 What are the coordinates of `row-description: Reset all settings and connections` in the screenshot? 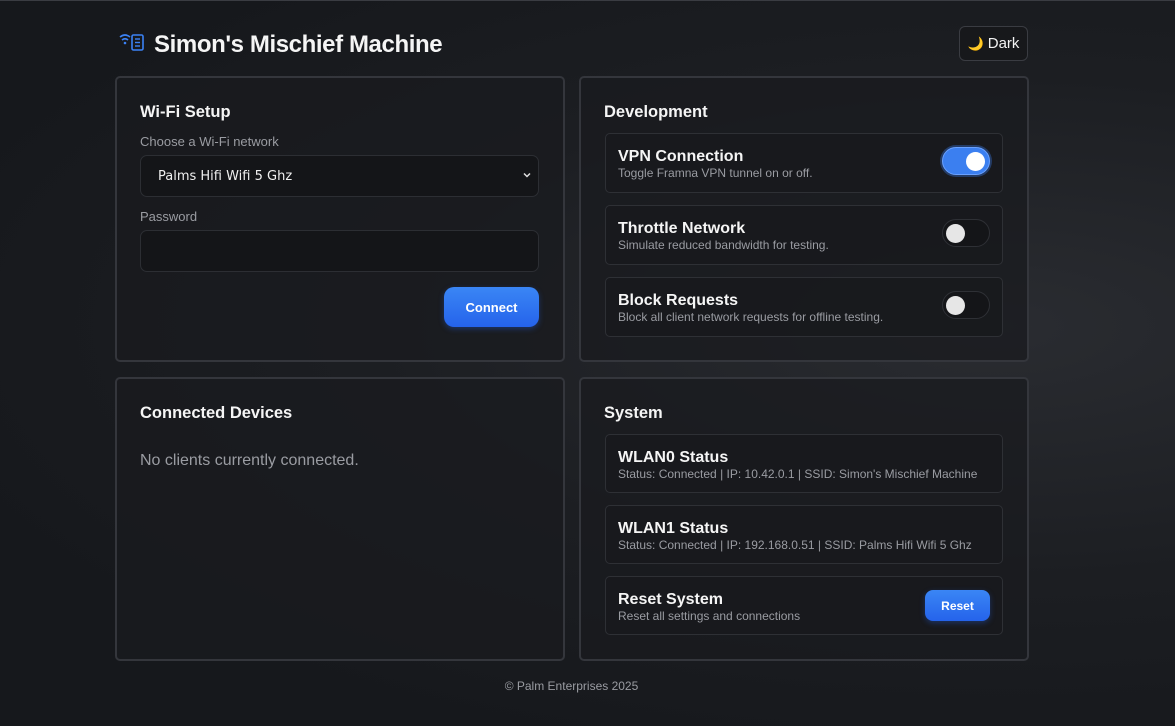 It's located at (709, 616).